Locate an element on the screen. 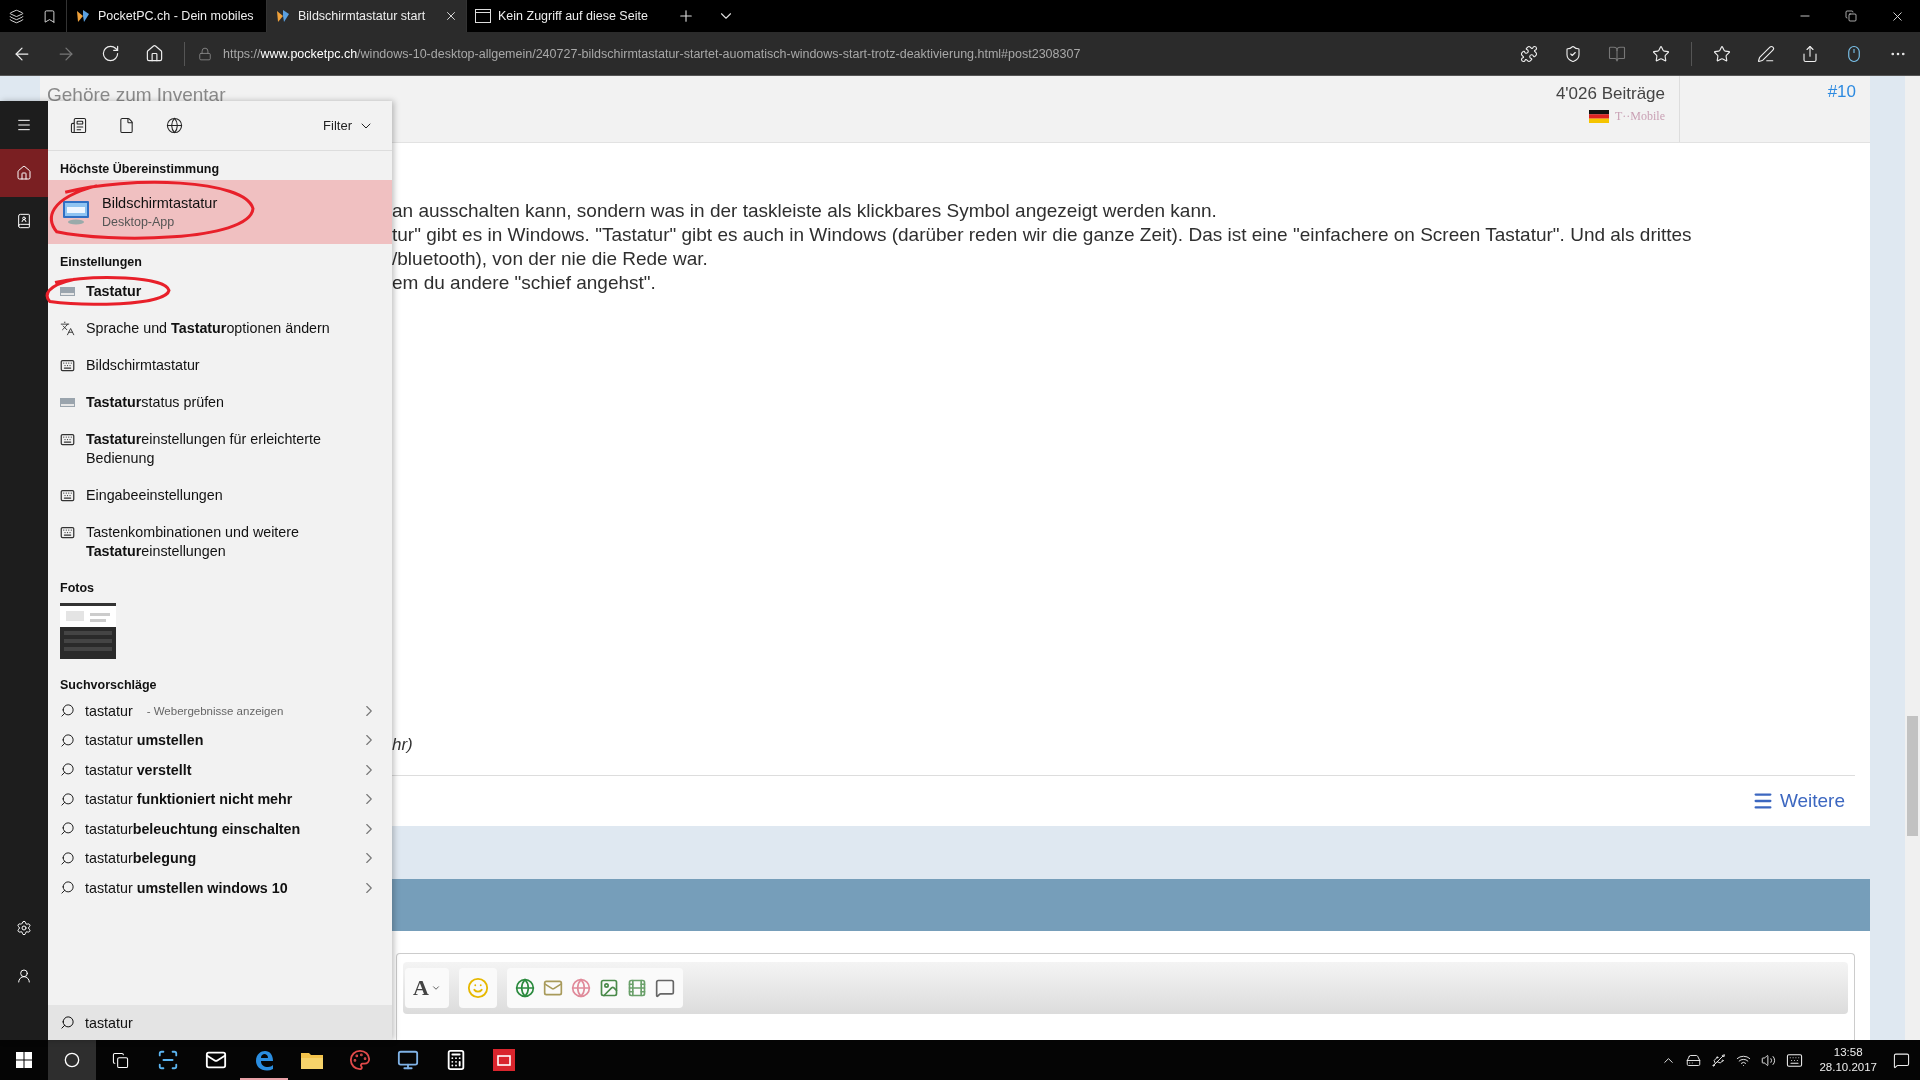 This screenshot has height=1080, width=1920. post-text-line: em du andere "schief angehst". is located at coordinates (524, 283).